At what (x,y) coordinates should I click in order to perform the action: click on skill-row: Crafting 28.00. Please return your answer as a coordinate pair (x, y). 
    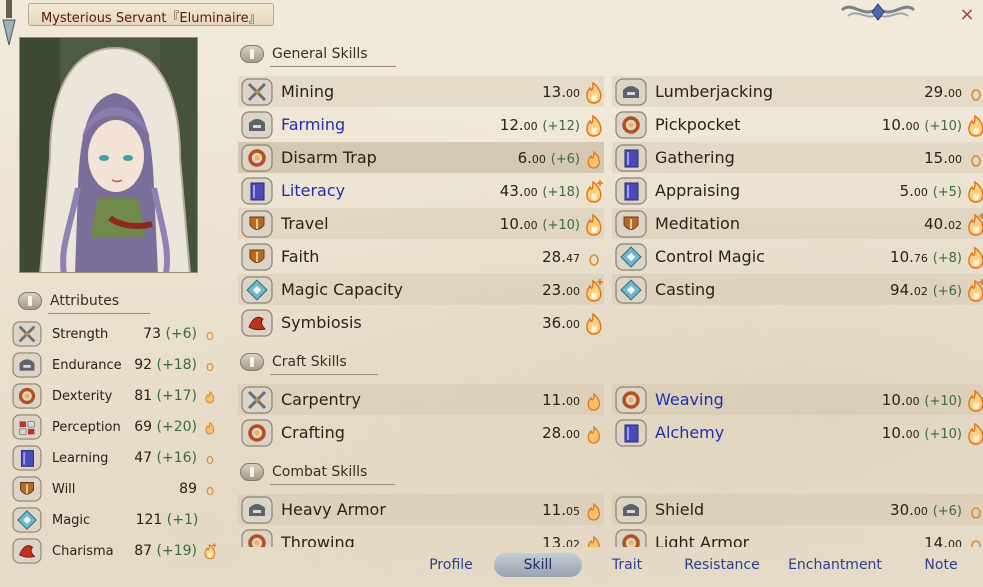
    Looking at the image, I should click on (421, 432).